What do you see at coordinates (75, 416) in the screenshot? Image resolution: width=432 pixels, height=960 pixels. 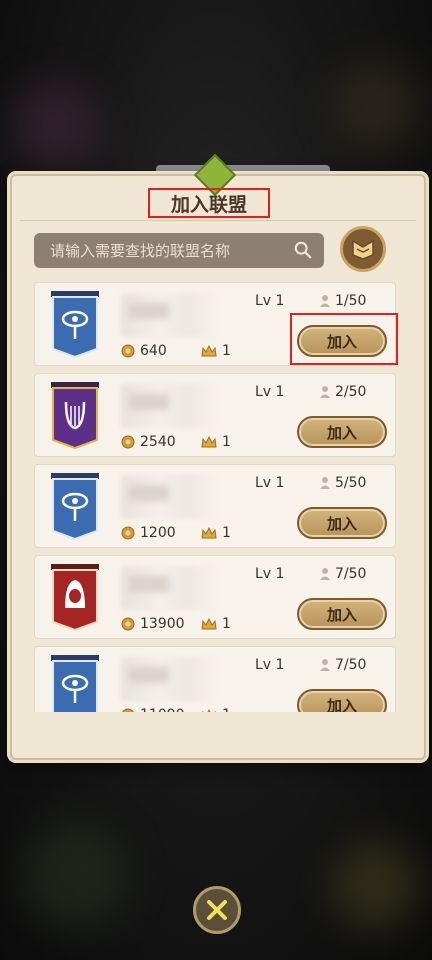 I see `purple-lyre-banner-icon` at bounding box center [75, 416].